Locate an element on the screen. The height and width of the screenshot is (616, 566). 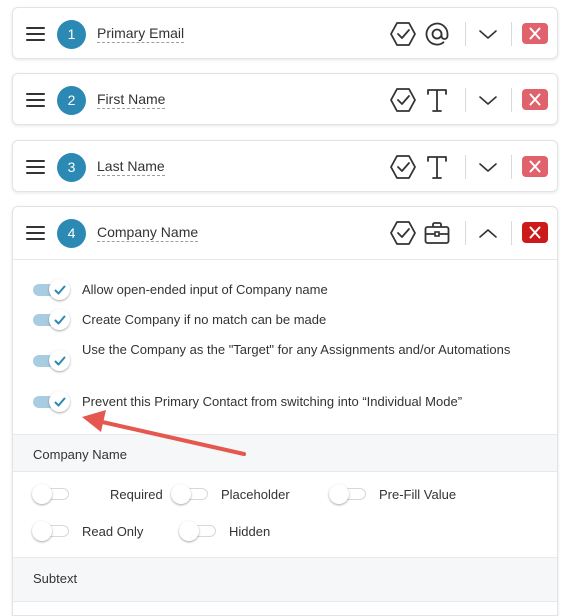
toggle-hidden is located at coordinates (197, 531).